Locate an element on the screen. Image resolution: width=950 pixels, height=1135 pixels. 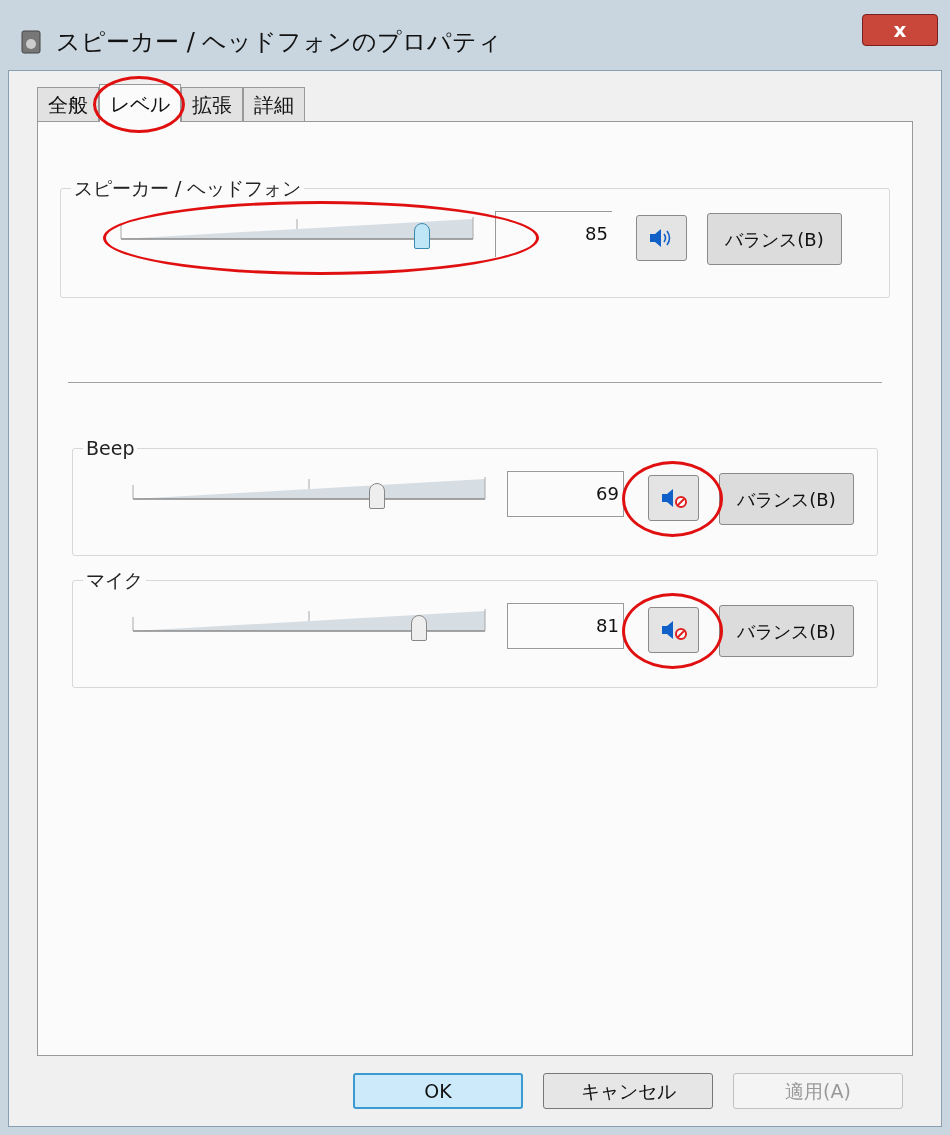
tab: 全般 is located at coordinates (68, 104).